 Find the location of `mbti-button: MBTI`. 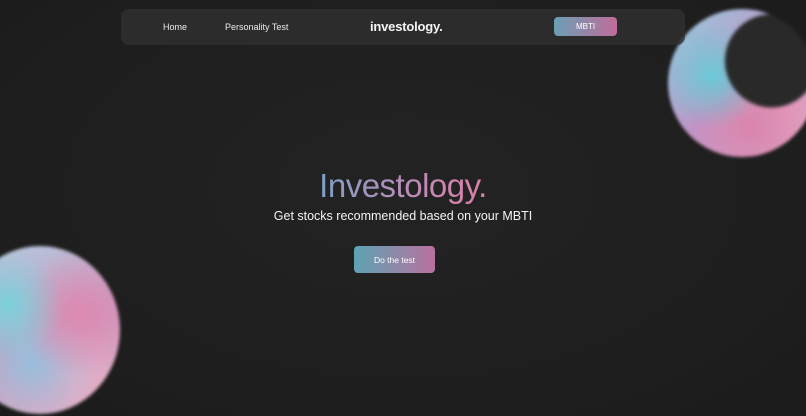

mbti-button: MBTI is located at coordinates (585, 26).